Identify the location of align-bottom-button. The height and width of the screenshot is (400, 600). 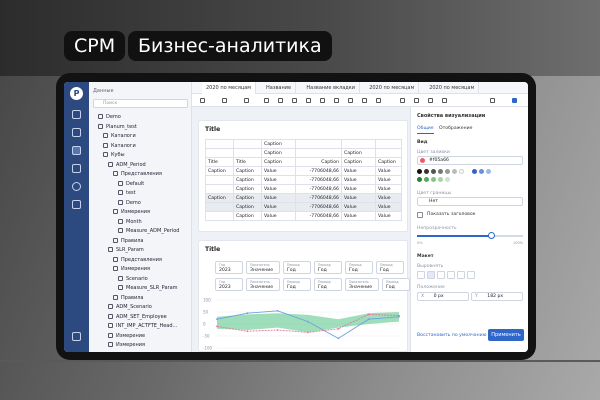
(471, 275).